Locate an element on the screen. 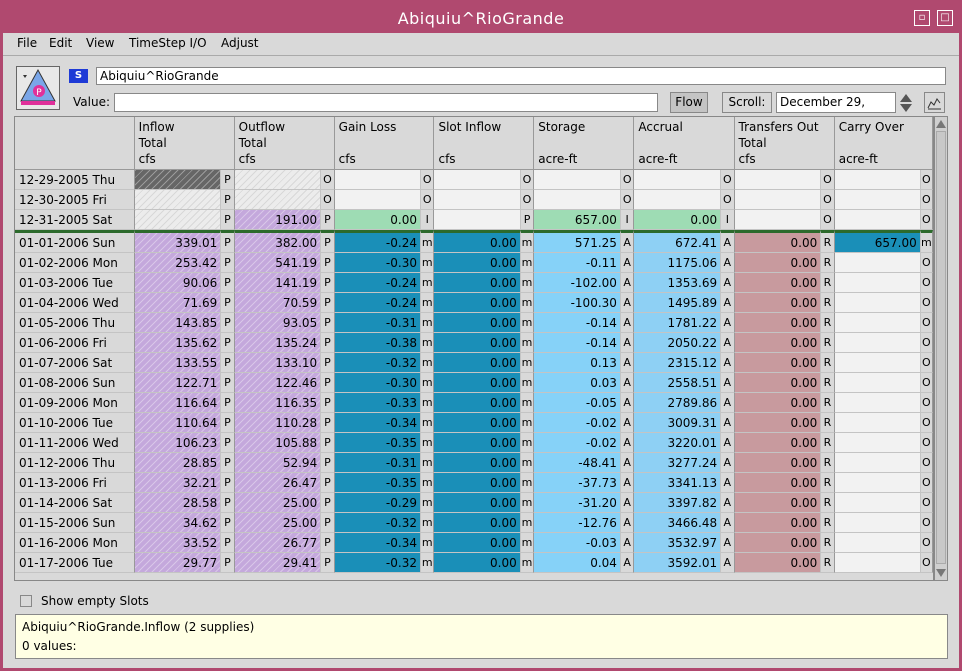  value-cell: 29.77 is located at coordinates (178, 563).